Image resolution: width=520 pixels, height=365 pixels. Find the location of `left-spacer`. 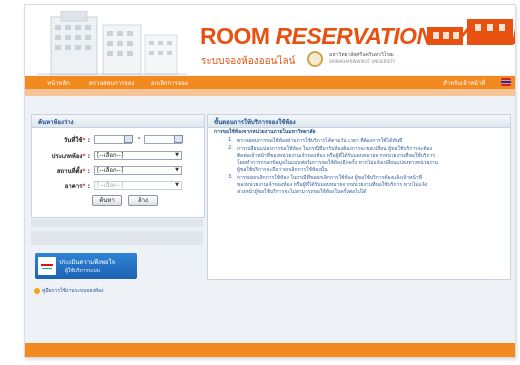

left-spacer is located at coordinates (117, 223).